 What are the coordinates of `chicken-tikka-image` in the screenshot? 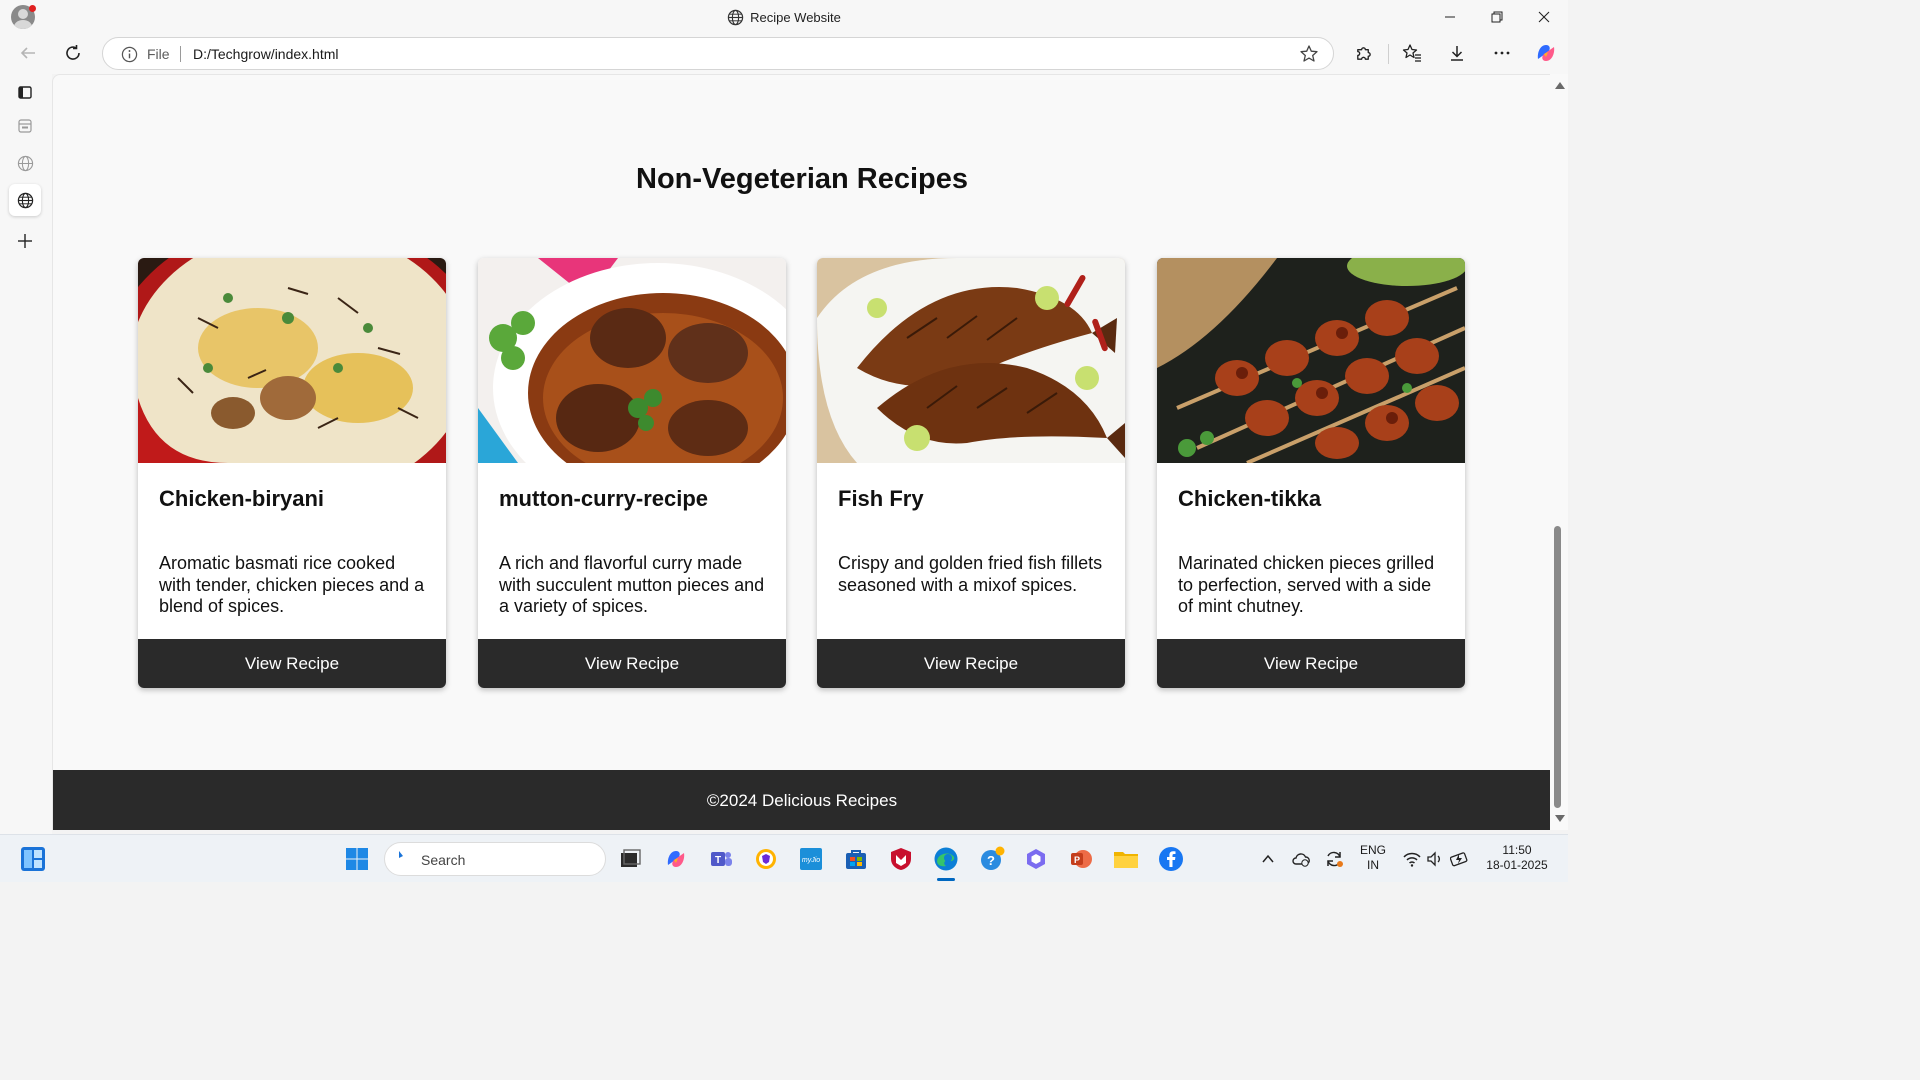 It's located at (1311, 360).